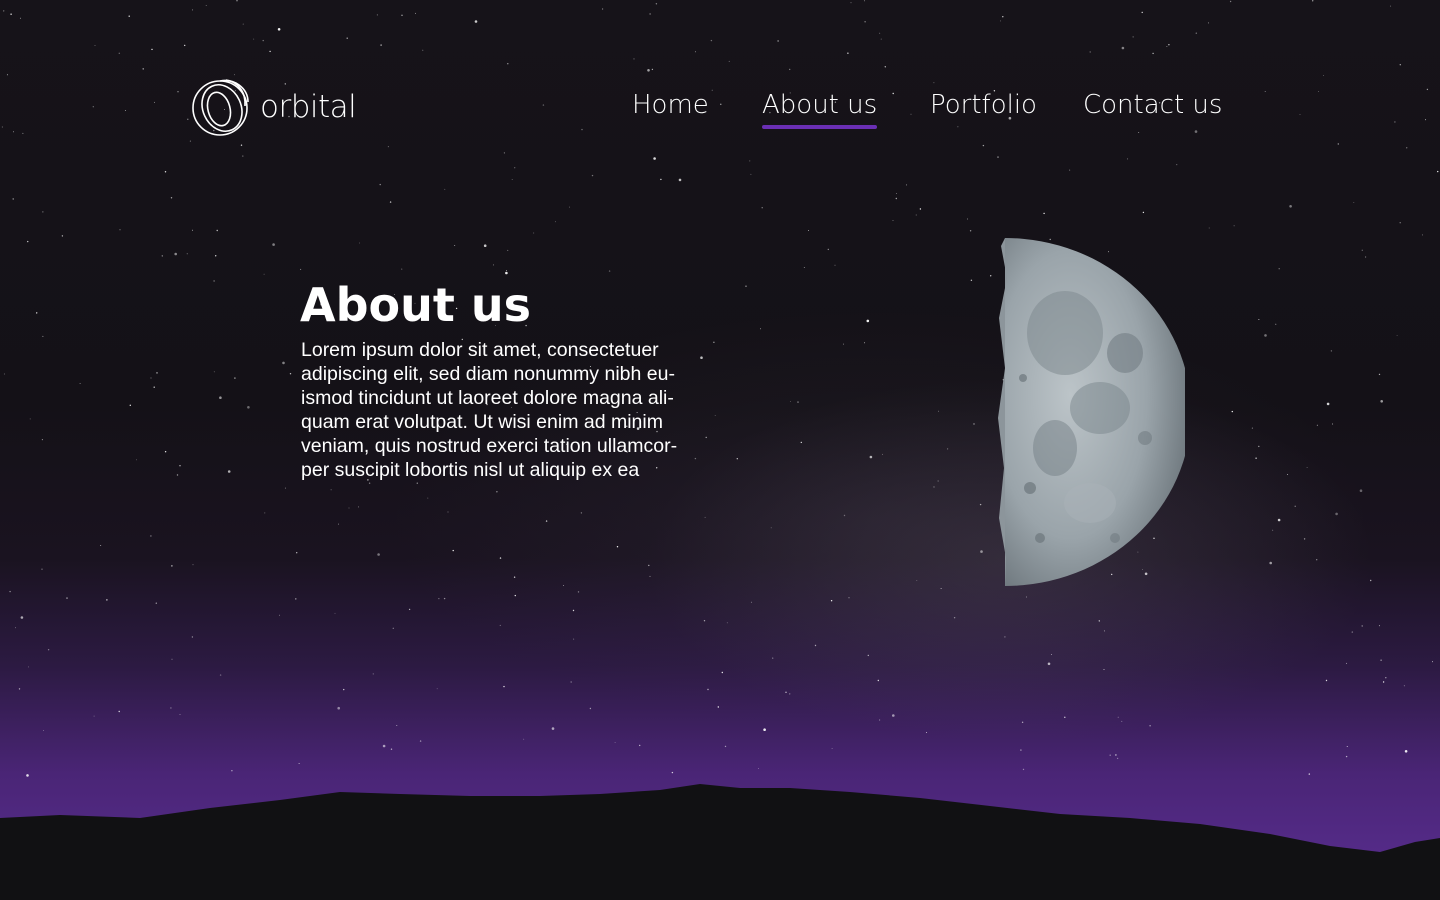 Image resolution: width=1440 pixels, height=900 pixels. What do you see at coordinates (416, 305) in the screenshot?
I see `page-title: About us` at bounding box center [416, 305].